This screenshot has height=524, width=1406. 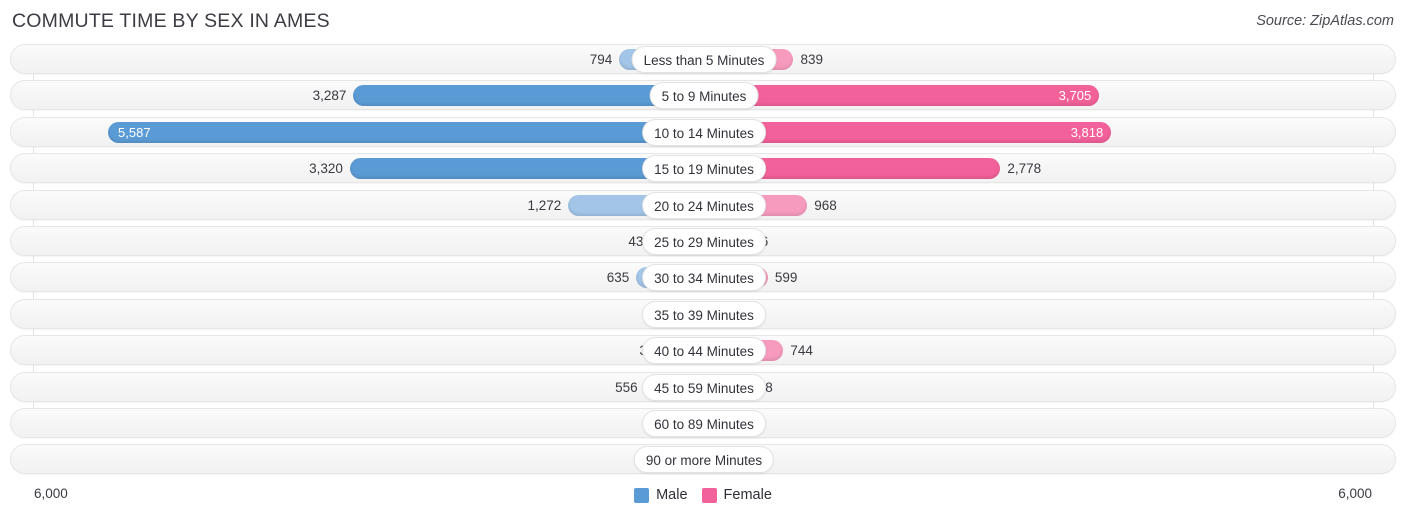 I want to click on bar-row: 30414060 to 89 Minutes, so click(x=703, y=422).